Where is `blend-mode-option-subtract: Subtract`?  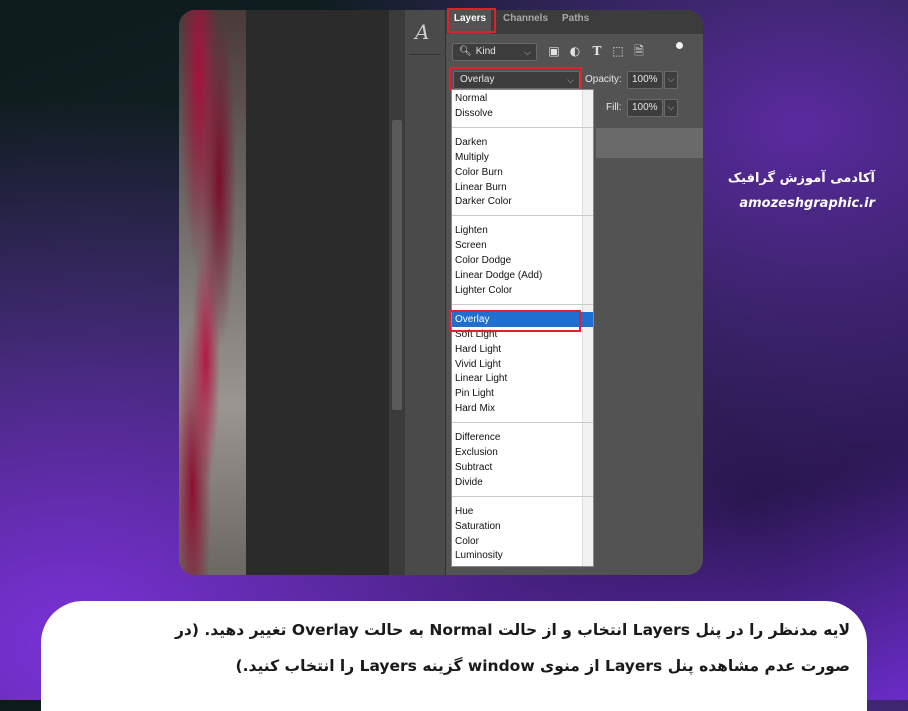 blend-mode-option-subtract: Subtract is located at coordinates (522, 467).